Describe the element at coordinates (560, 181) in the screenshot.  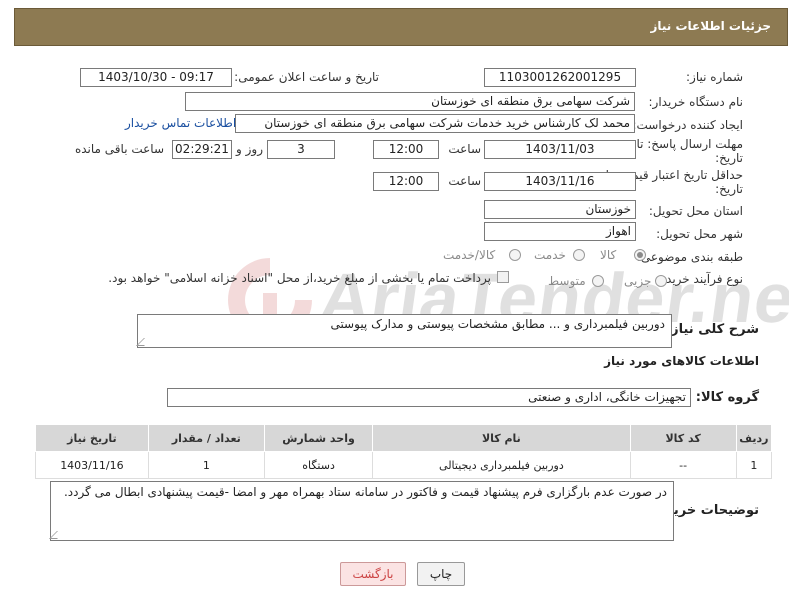
I see `price-date-field: 1403/11/16` at that location.